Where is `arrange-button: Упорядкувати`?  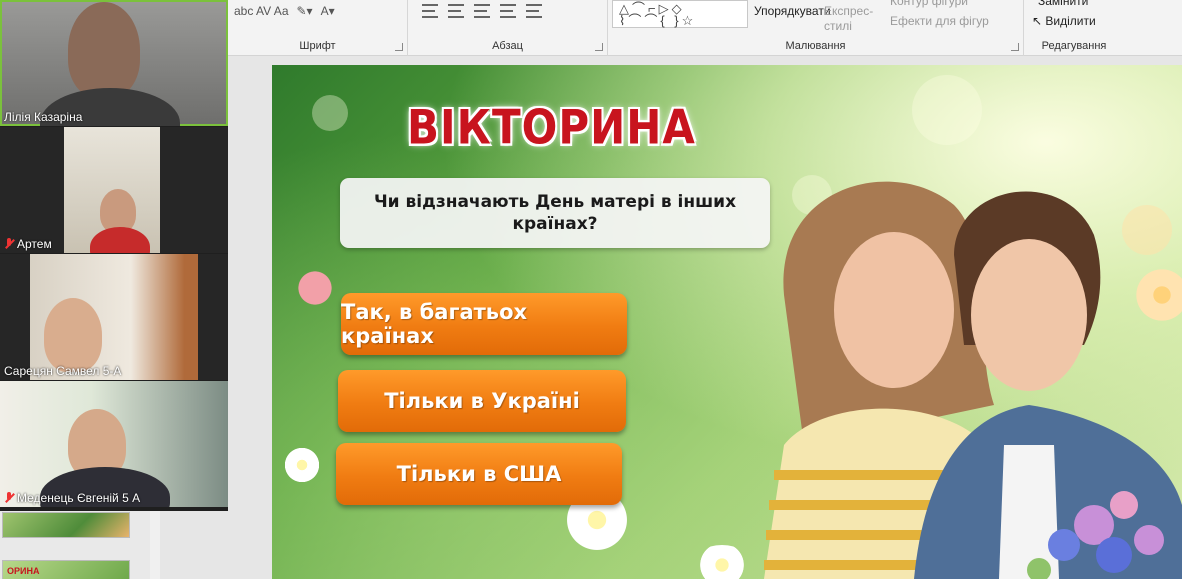 arrange-button: Упорядкувати is located at coordinates (792, 11).